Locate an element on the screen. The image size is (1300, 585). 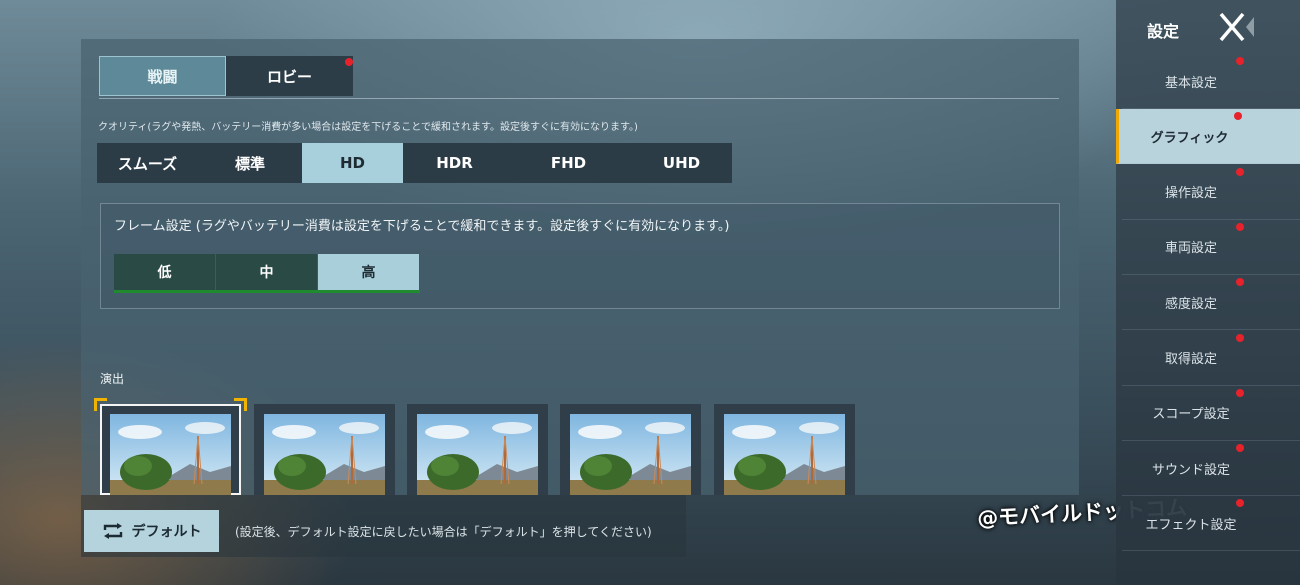
quality-option-hdr: HDR is located at coordinates (454, 163).